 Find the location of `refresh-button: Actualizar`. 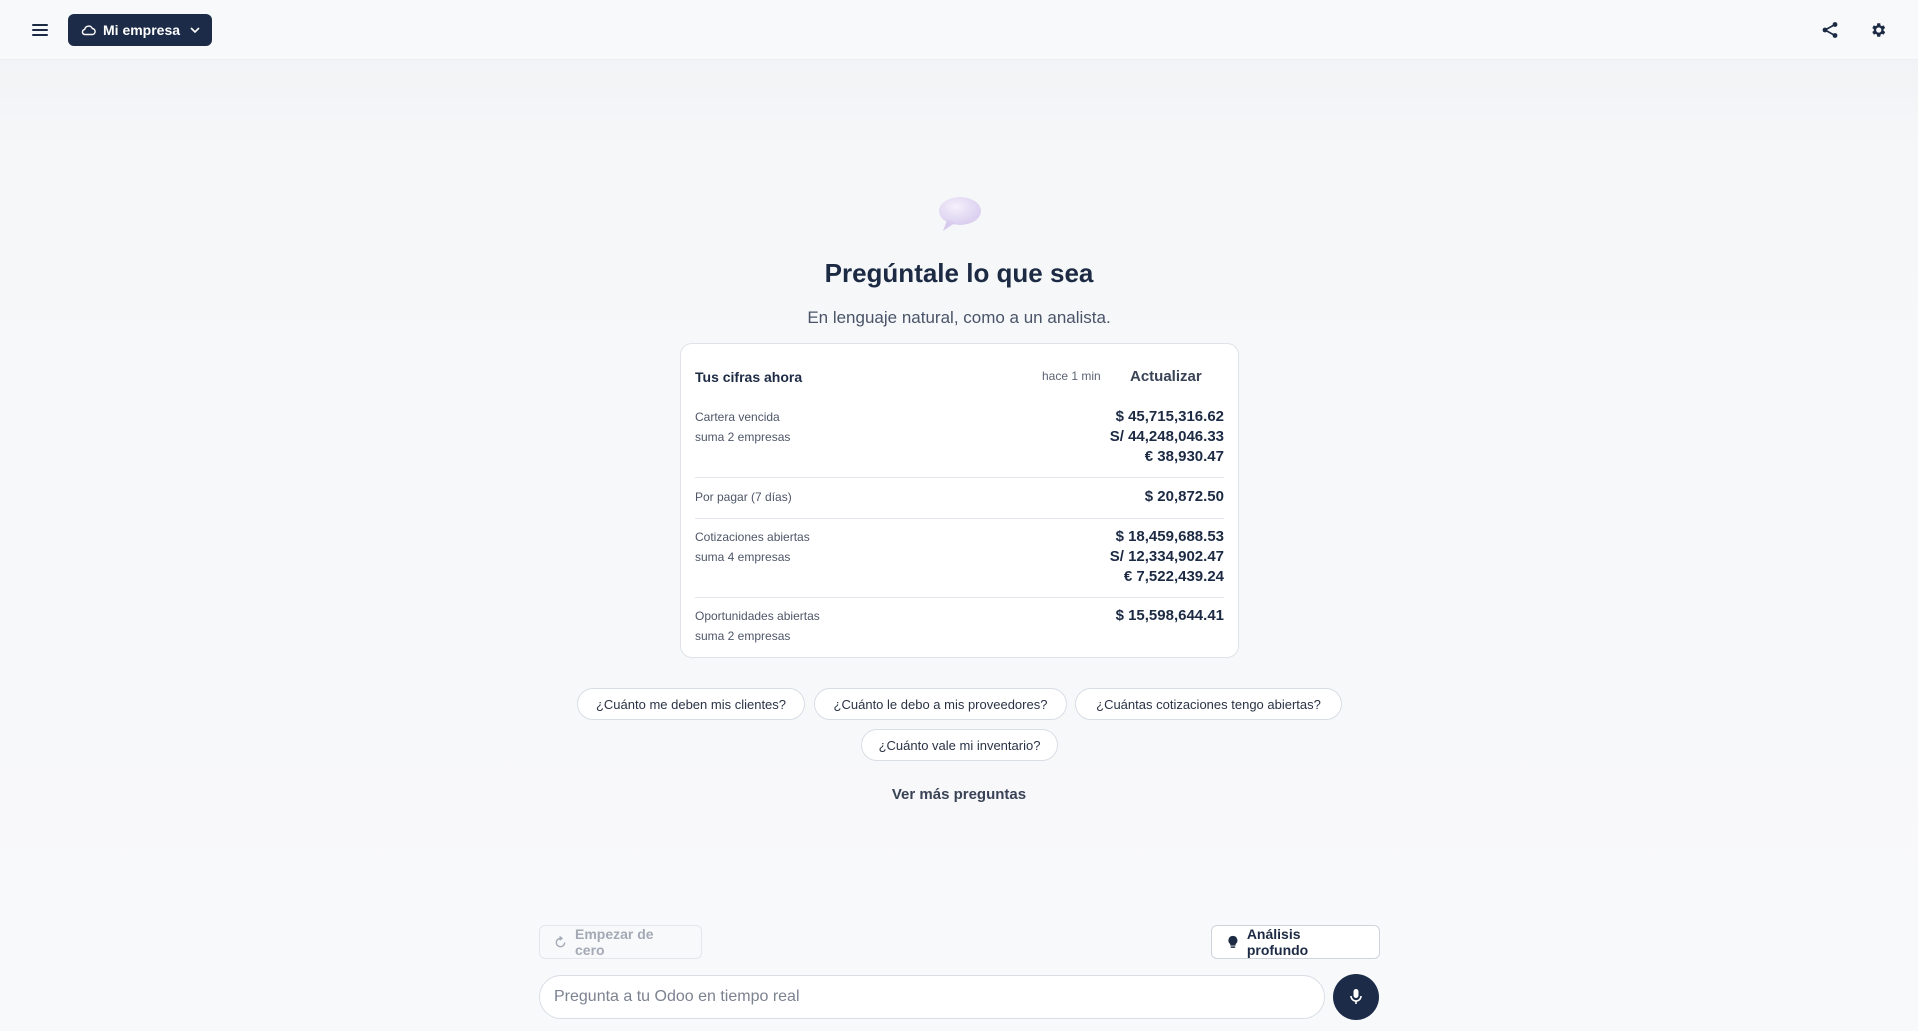

refresh-button: Actualizar is located at coordinates (1166, 376).